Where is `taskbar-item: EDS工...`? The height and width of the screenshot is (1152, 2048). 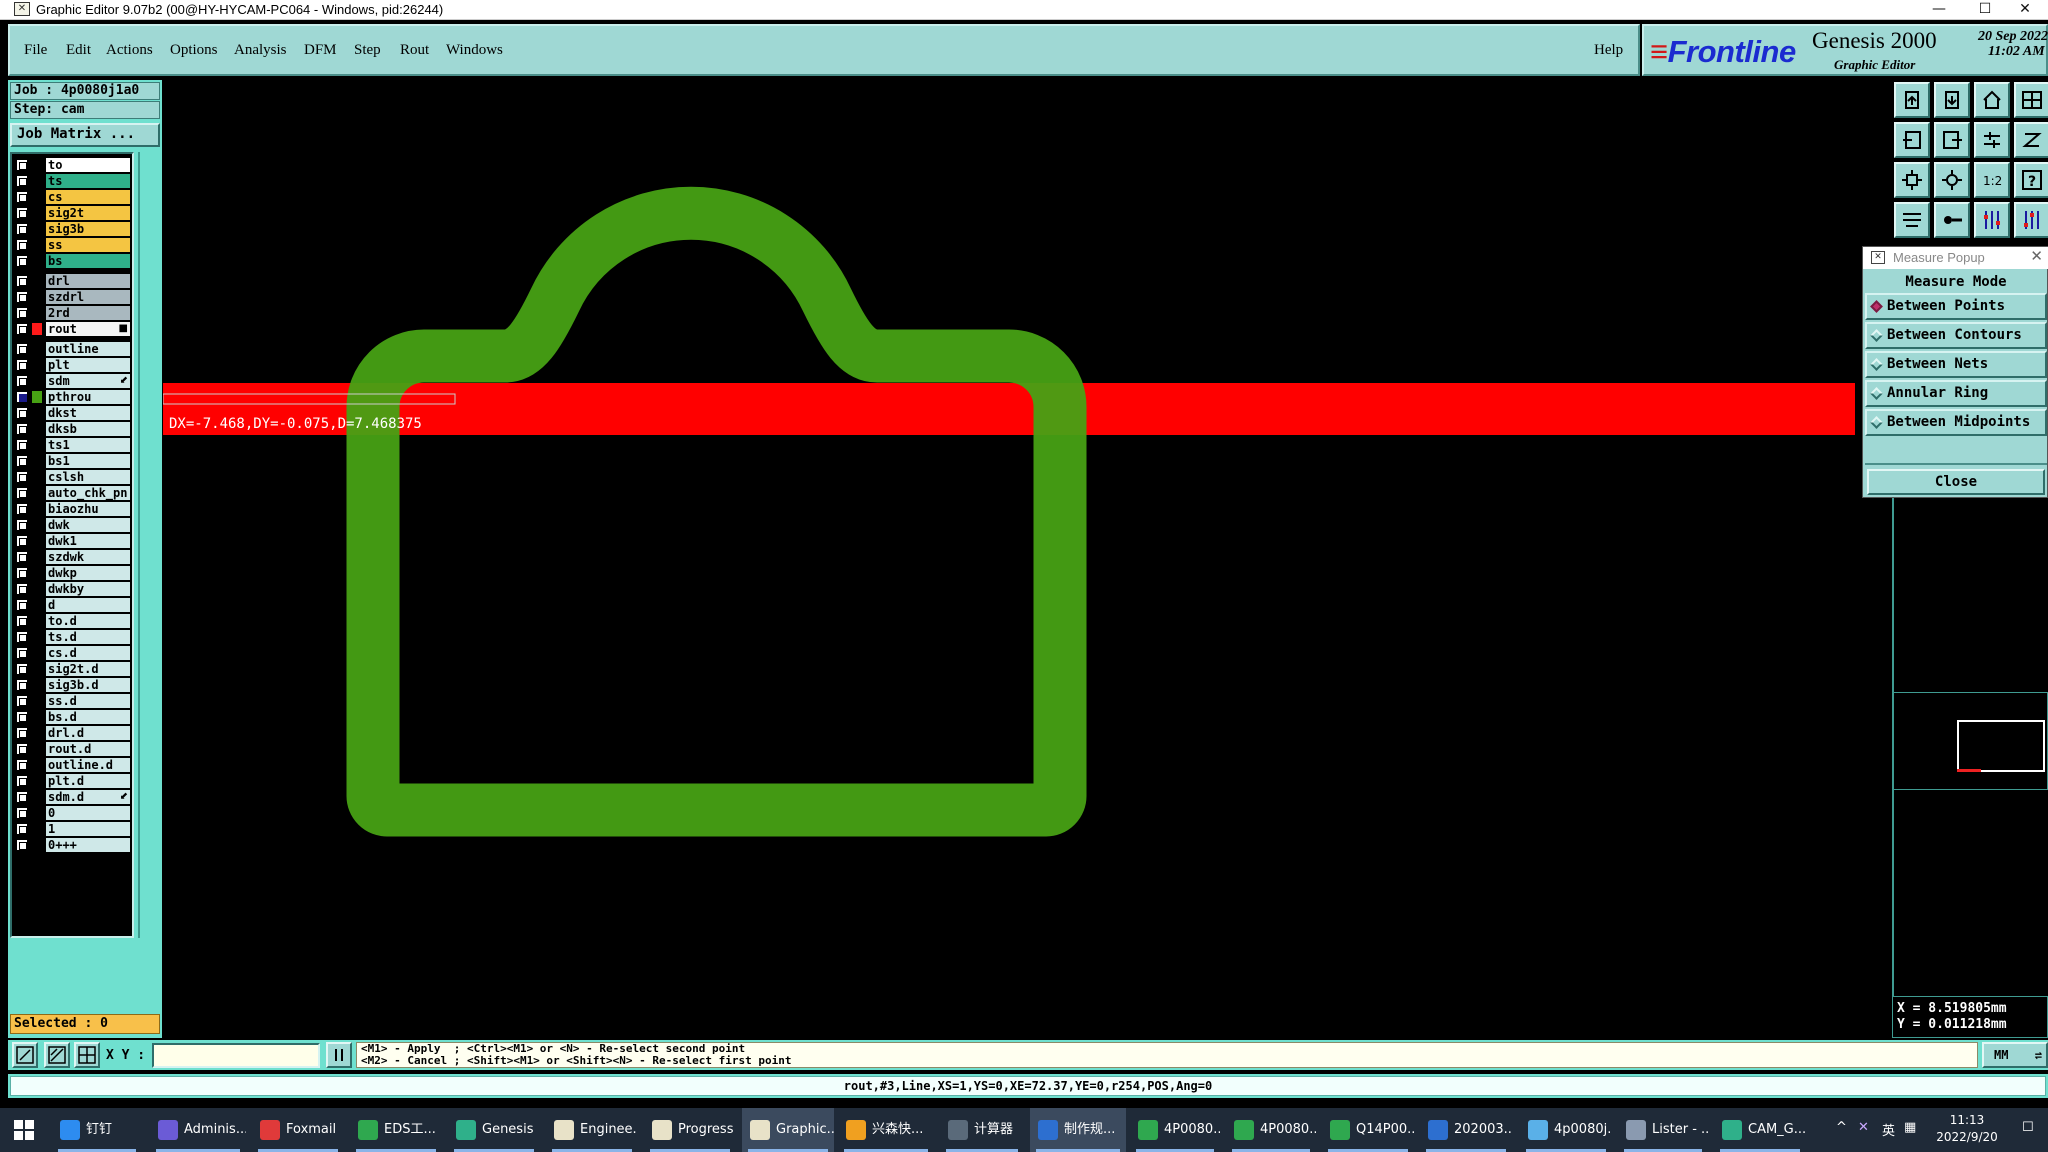 taskbar-item: EDS工... is located at coordinates (396, 1130).